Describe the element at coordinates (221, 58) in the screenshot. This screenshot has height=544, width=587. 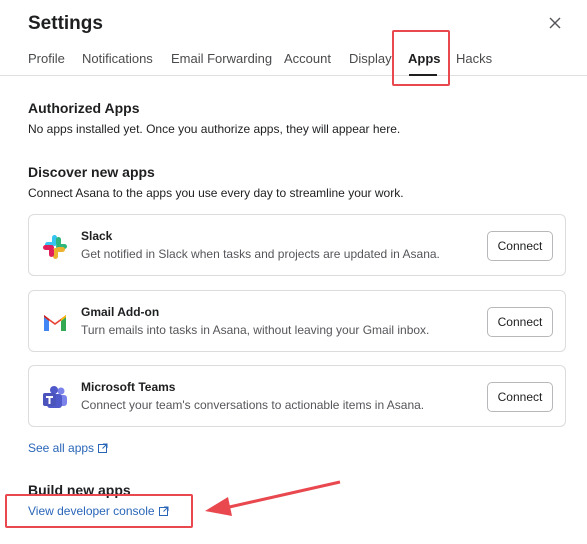
I see `tab-email-forwarding: Email Forwarding` at that location.